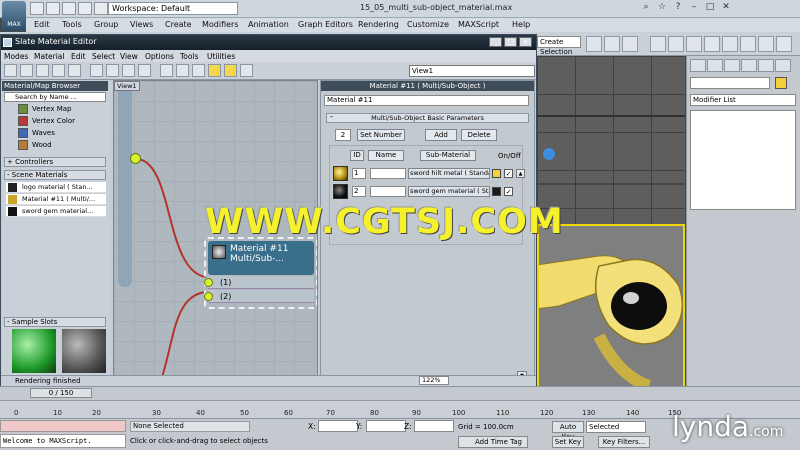 The width and height of the screenshot is (800, 450). I want to click on add-button: Add, so click(441, 135).